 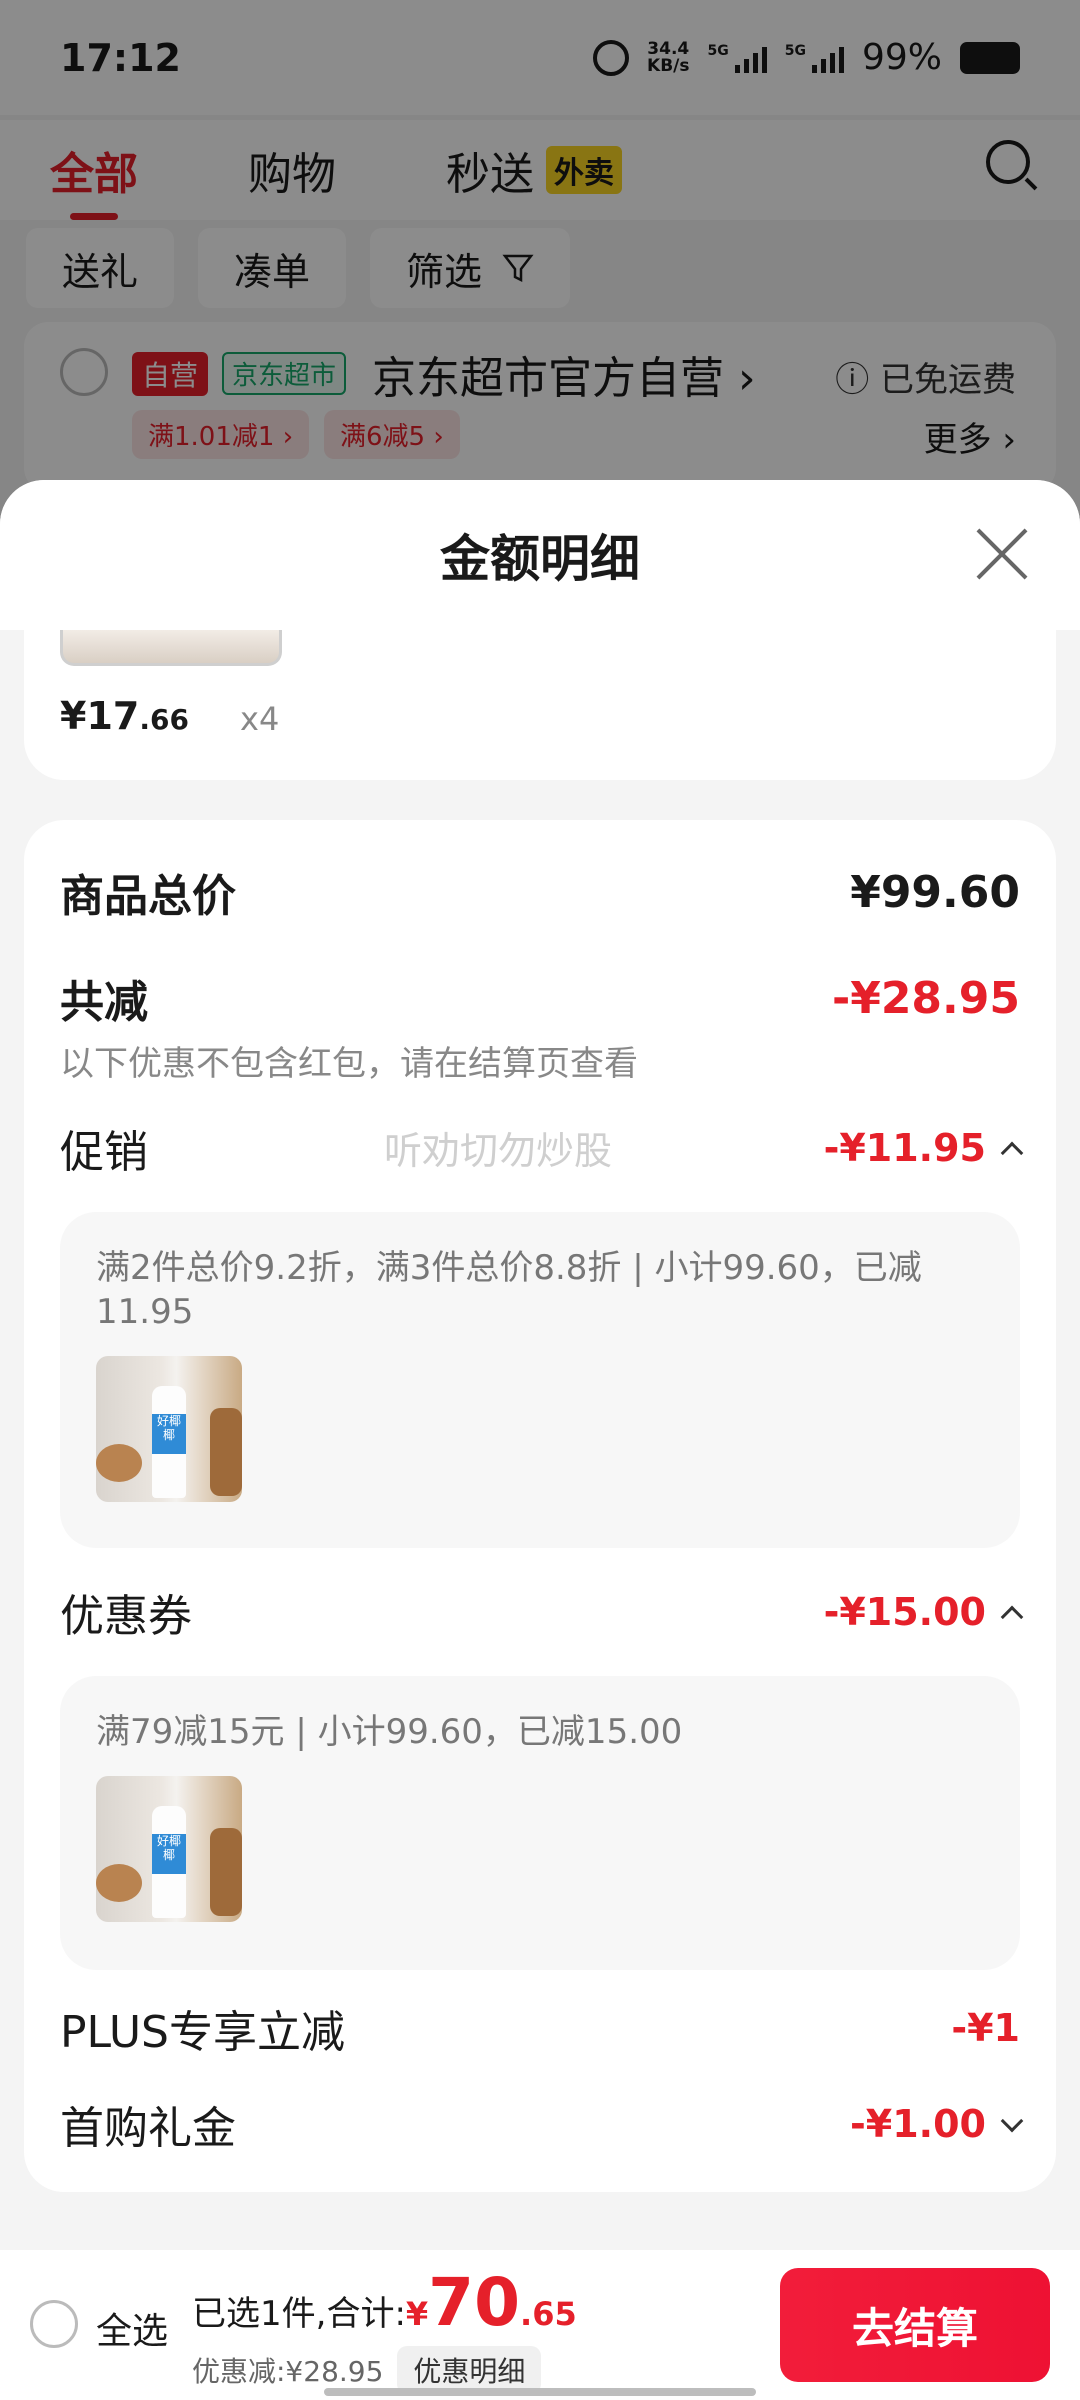 I want to click on summary-prefix: 已选1件,合计:, so click(x=299, y=2314).